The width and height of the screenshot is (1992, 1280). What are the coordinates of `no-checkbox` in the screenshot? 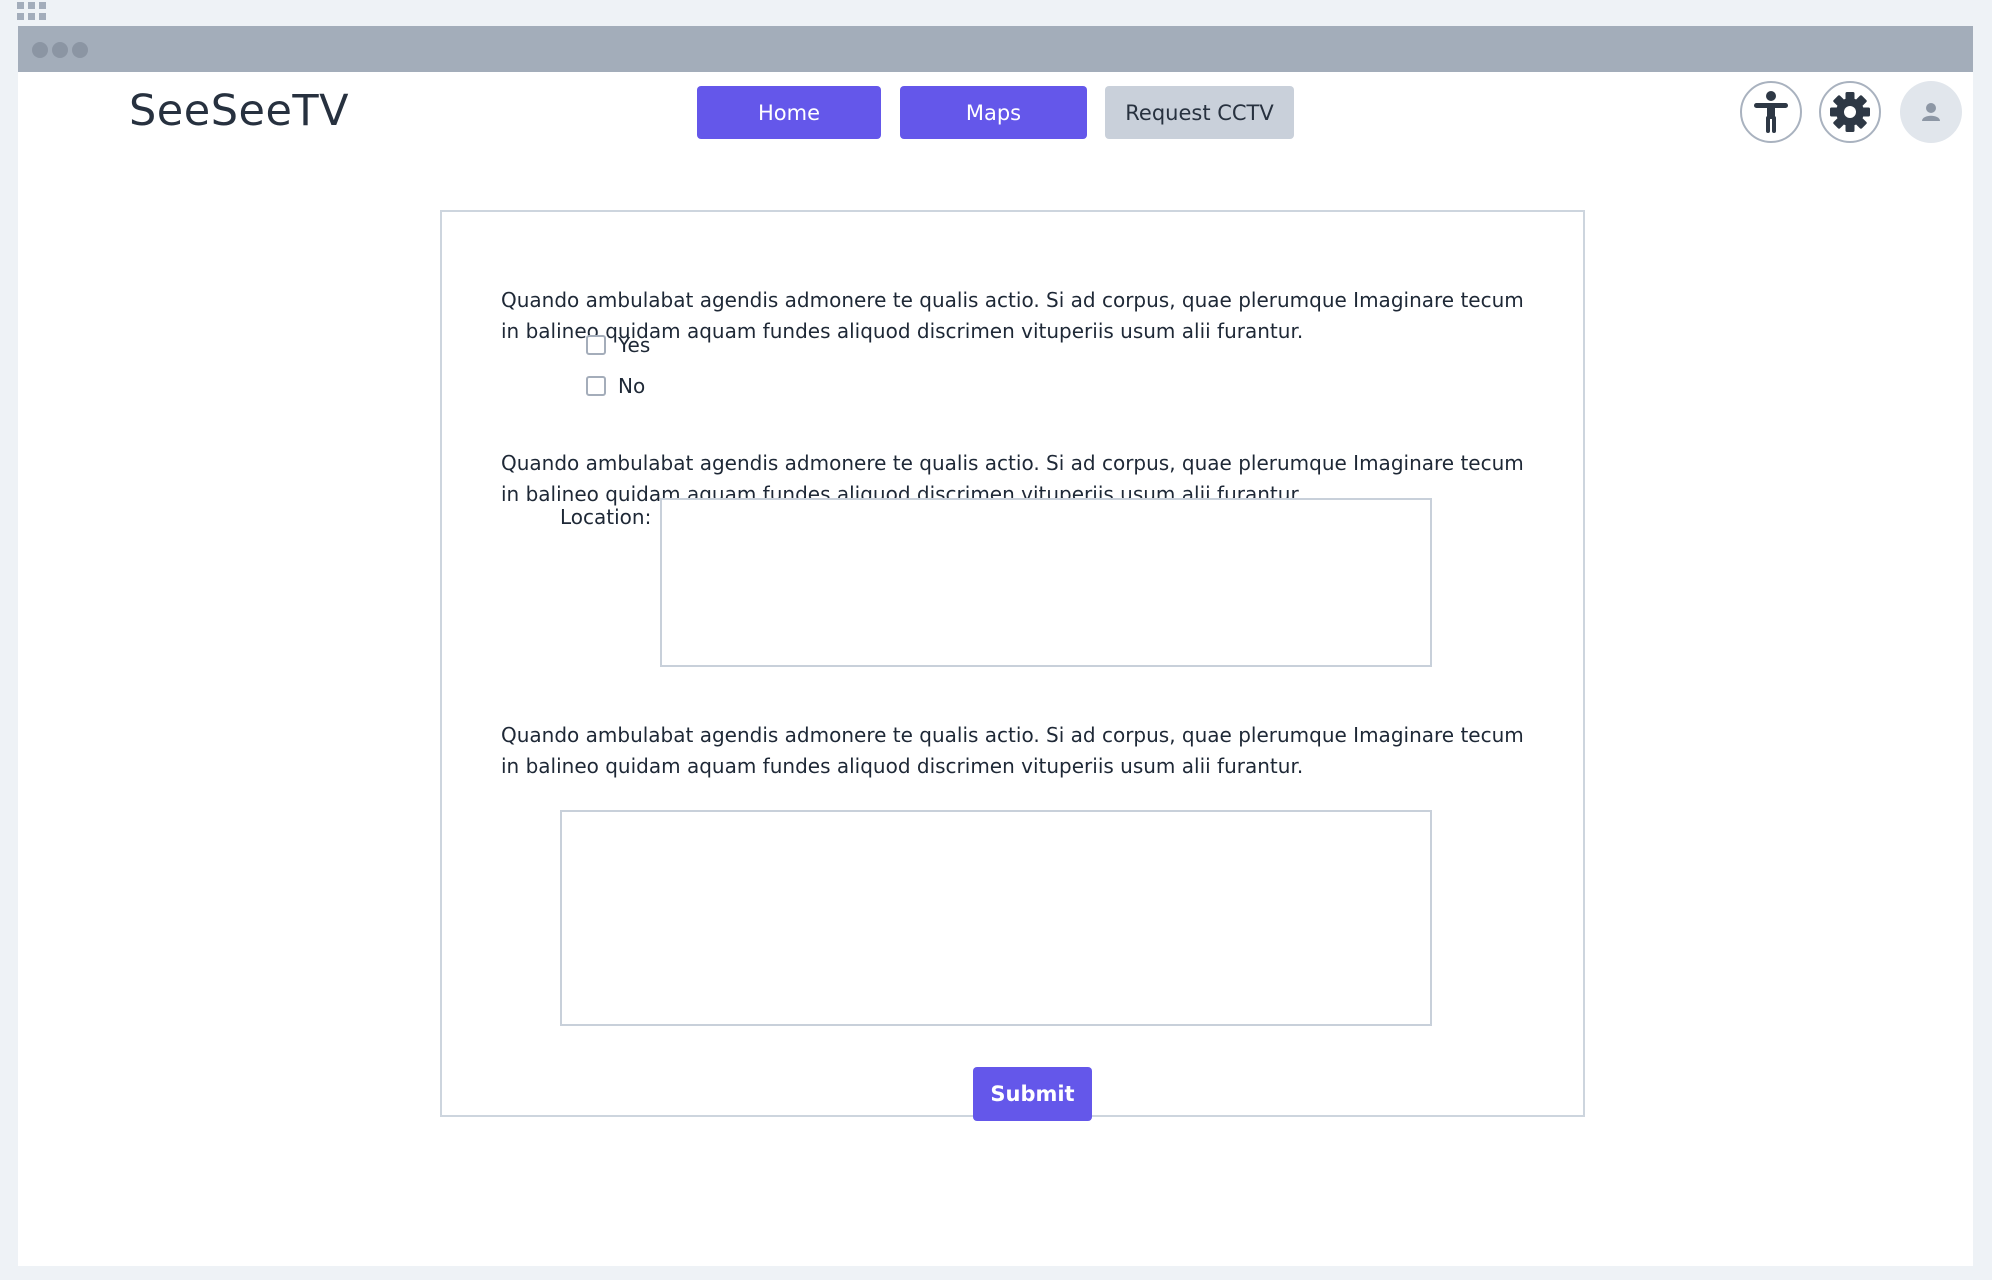 It's located at (596, 386).